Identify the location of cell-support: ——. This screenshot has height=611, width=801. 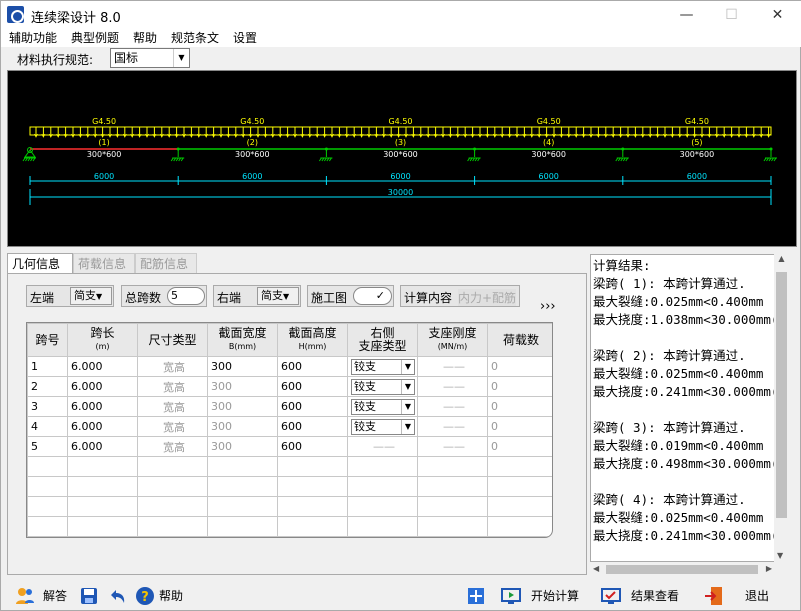
(382, 446).